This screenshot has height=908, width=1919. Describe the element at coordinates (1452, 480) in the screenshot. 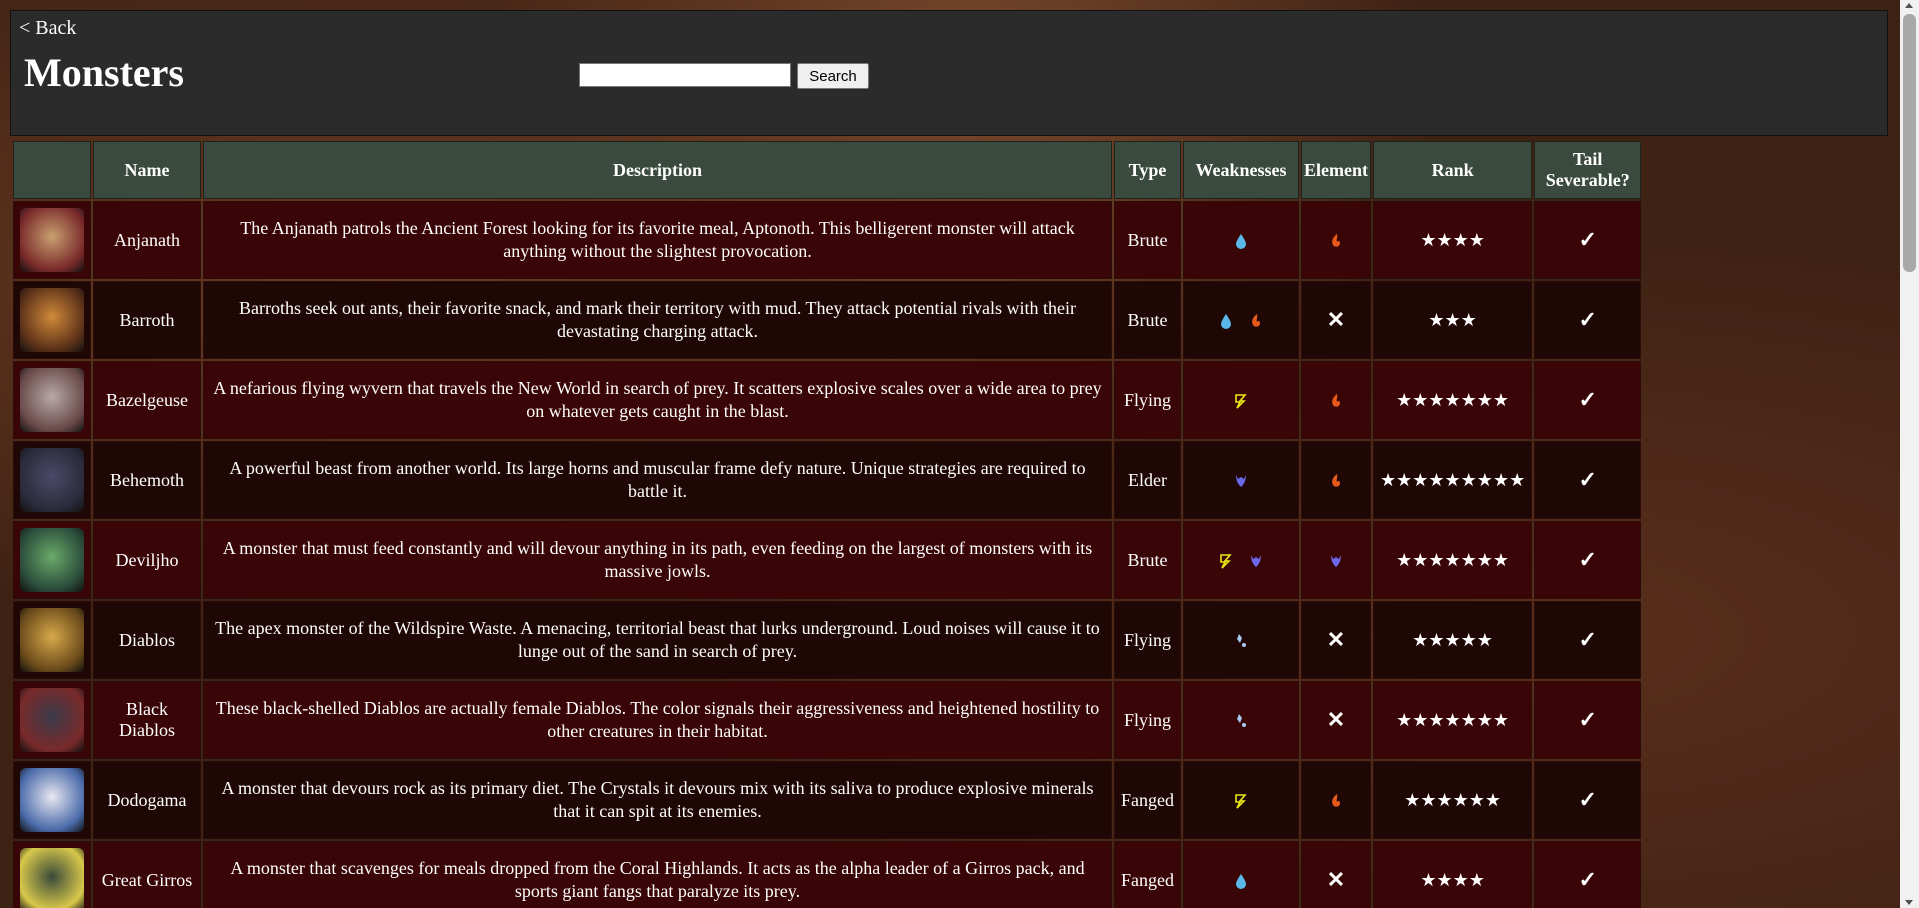

I see `monster-rank: ★★★★★★★★★` at that location.